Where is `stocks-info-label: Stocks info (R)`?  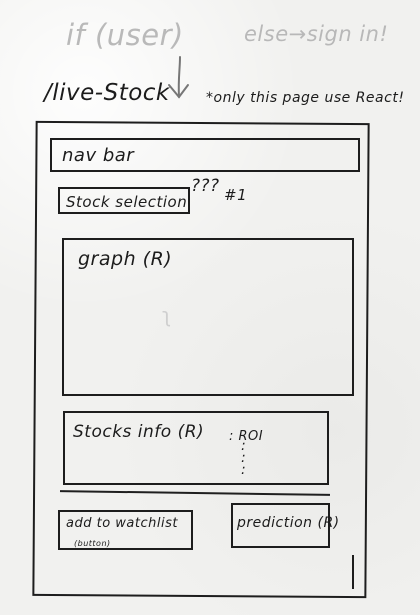
stocks-info-label: Stocks info (R) is located at coordinates (139, 432).